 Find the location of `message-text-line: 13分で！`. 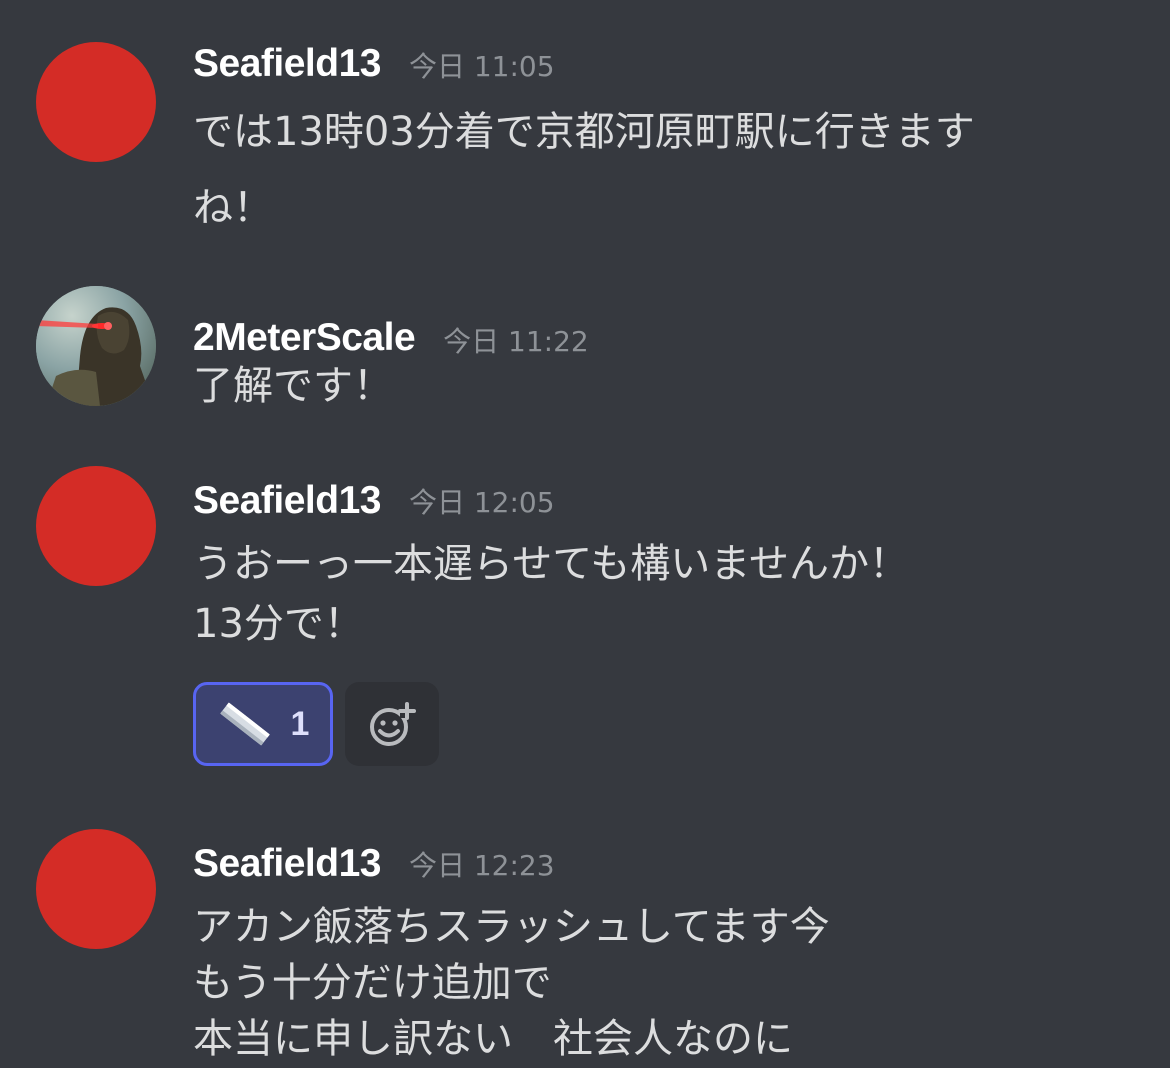

message-text-line: 13分で！ is located at coordinates (278, 624).